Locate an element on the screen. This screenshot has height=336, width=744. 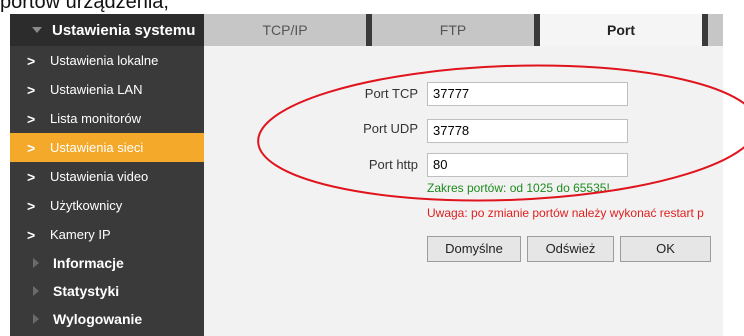
port-range-note: Zakres portów: od 1025 do 65535! is located at coordinates (518, 188).